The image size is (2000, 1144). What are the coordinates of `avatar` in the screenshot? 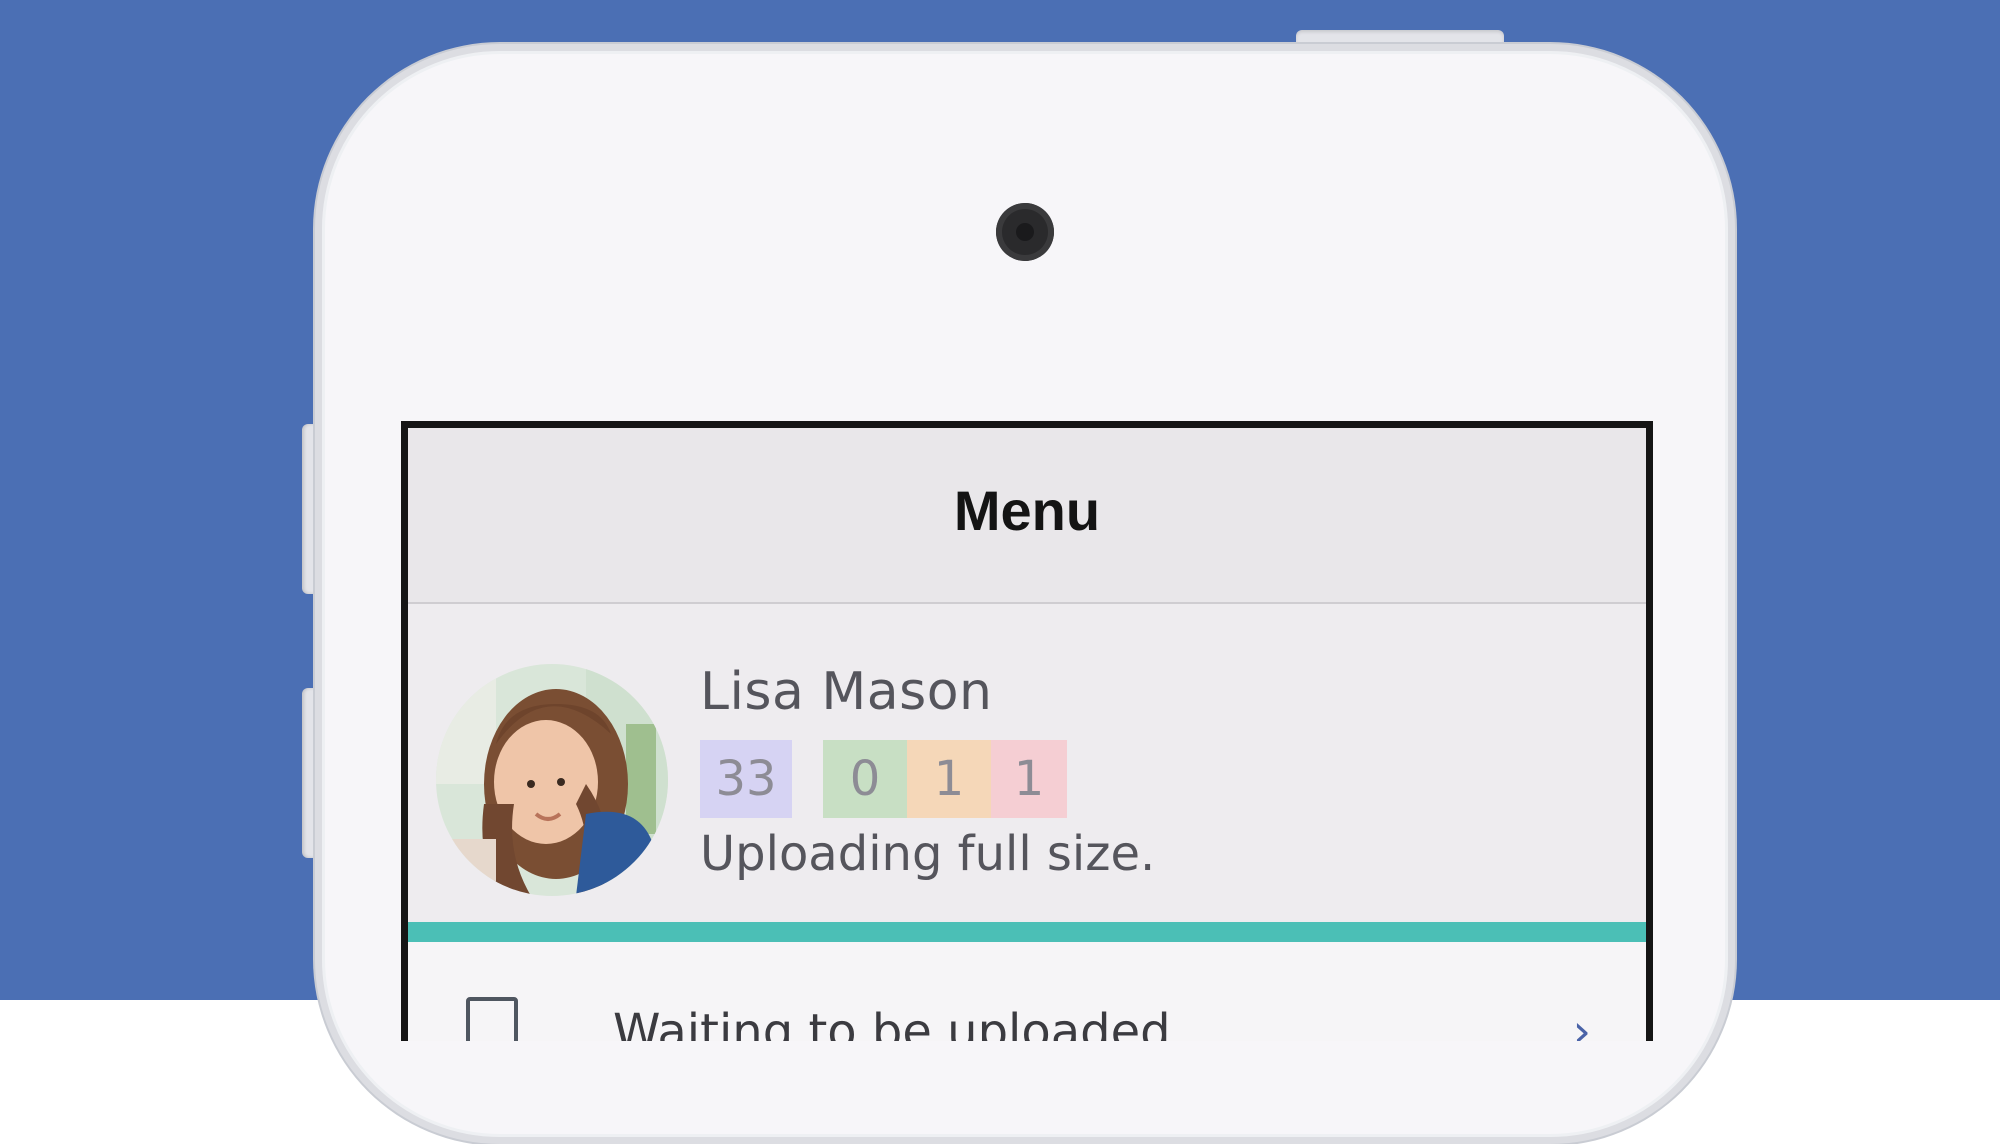 It's located at (552, 780).